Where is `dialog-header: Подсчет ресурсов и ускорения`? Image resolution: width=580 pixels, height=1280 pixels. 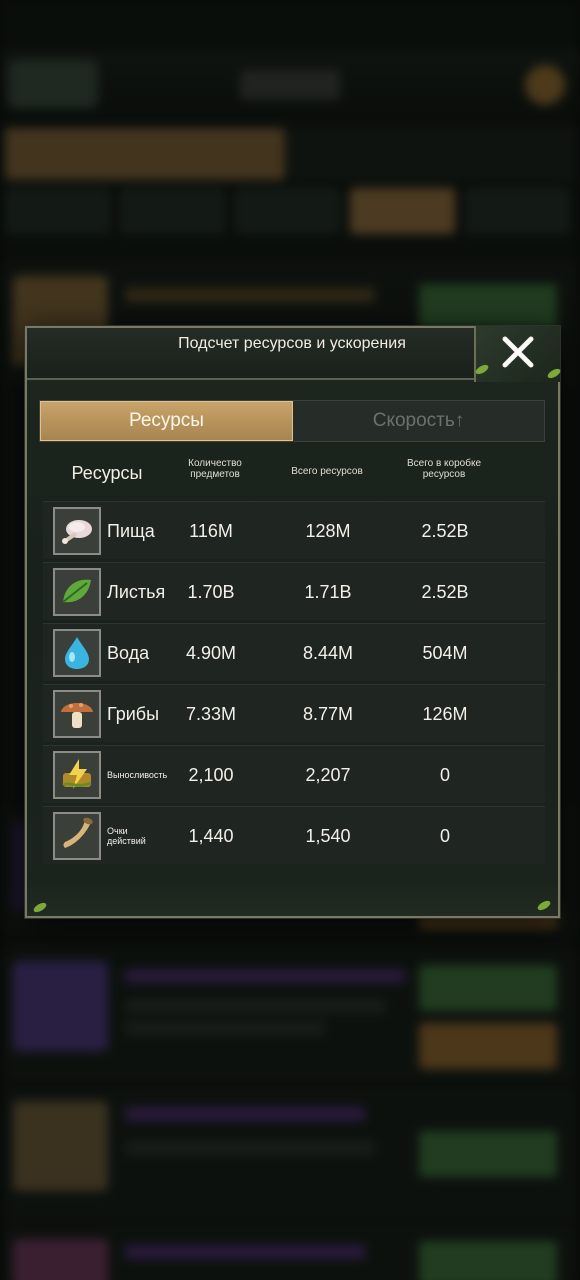 dialog-header: Подсчет ресурсов и ускорения is located at coordinates (294, 354).